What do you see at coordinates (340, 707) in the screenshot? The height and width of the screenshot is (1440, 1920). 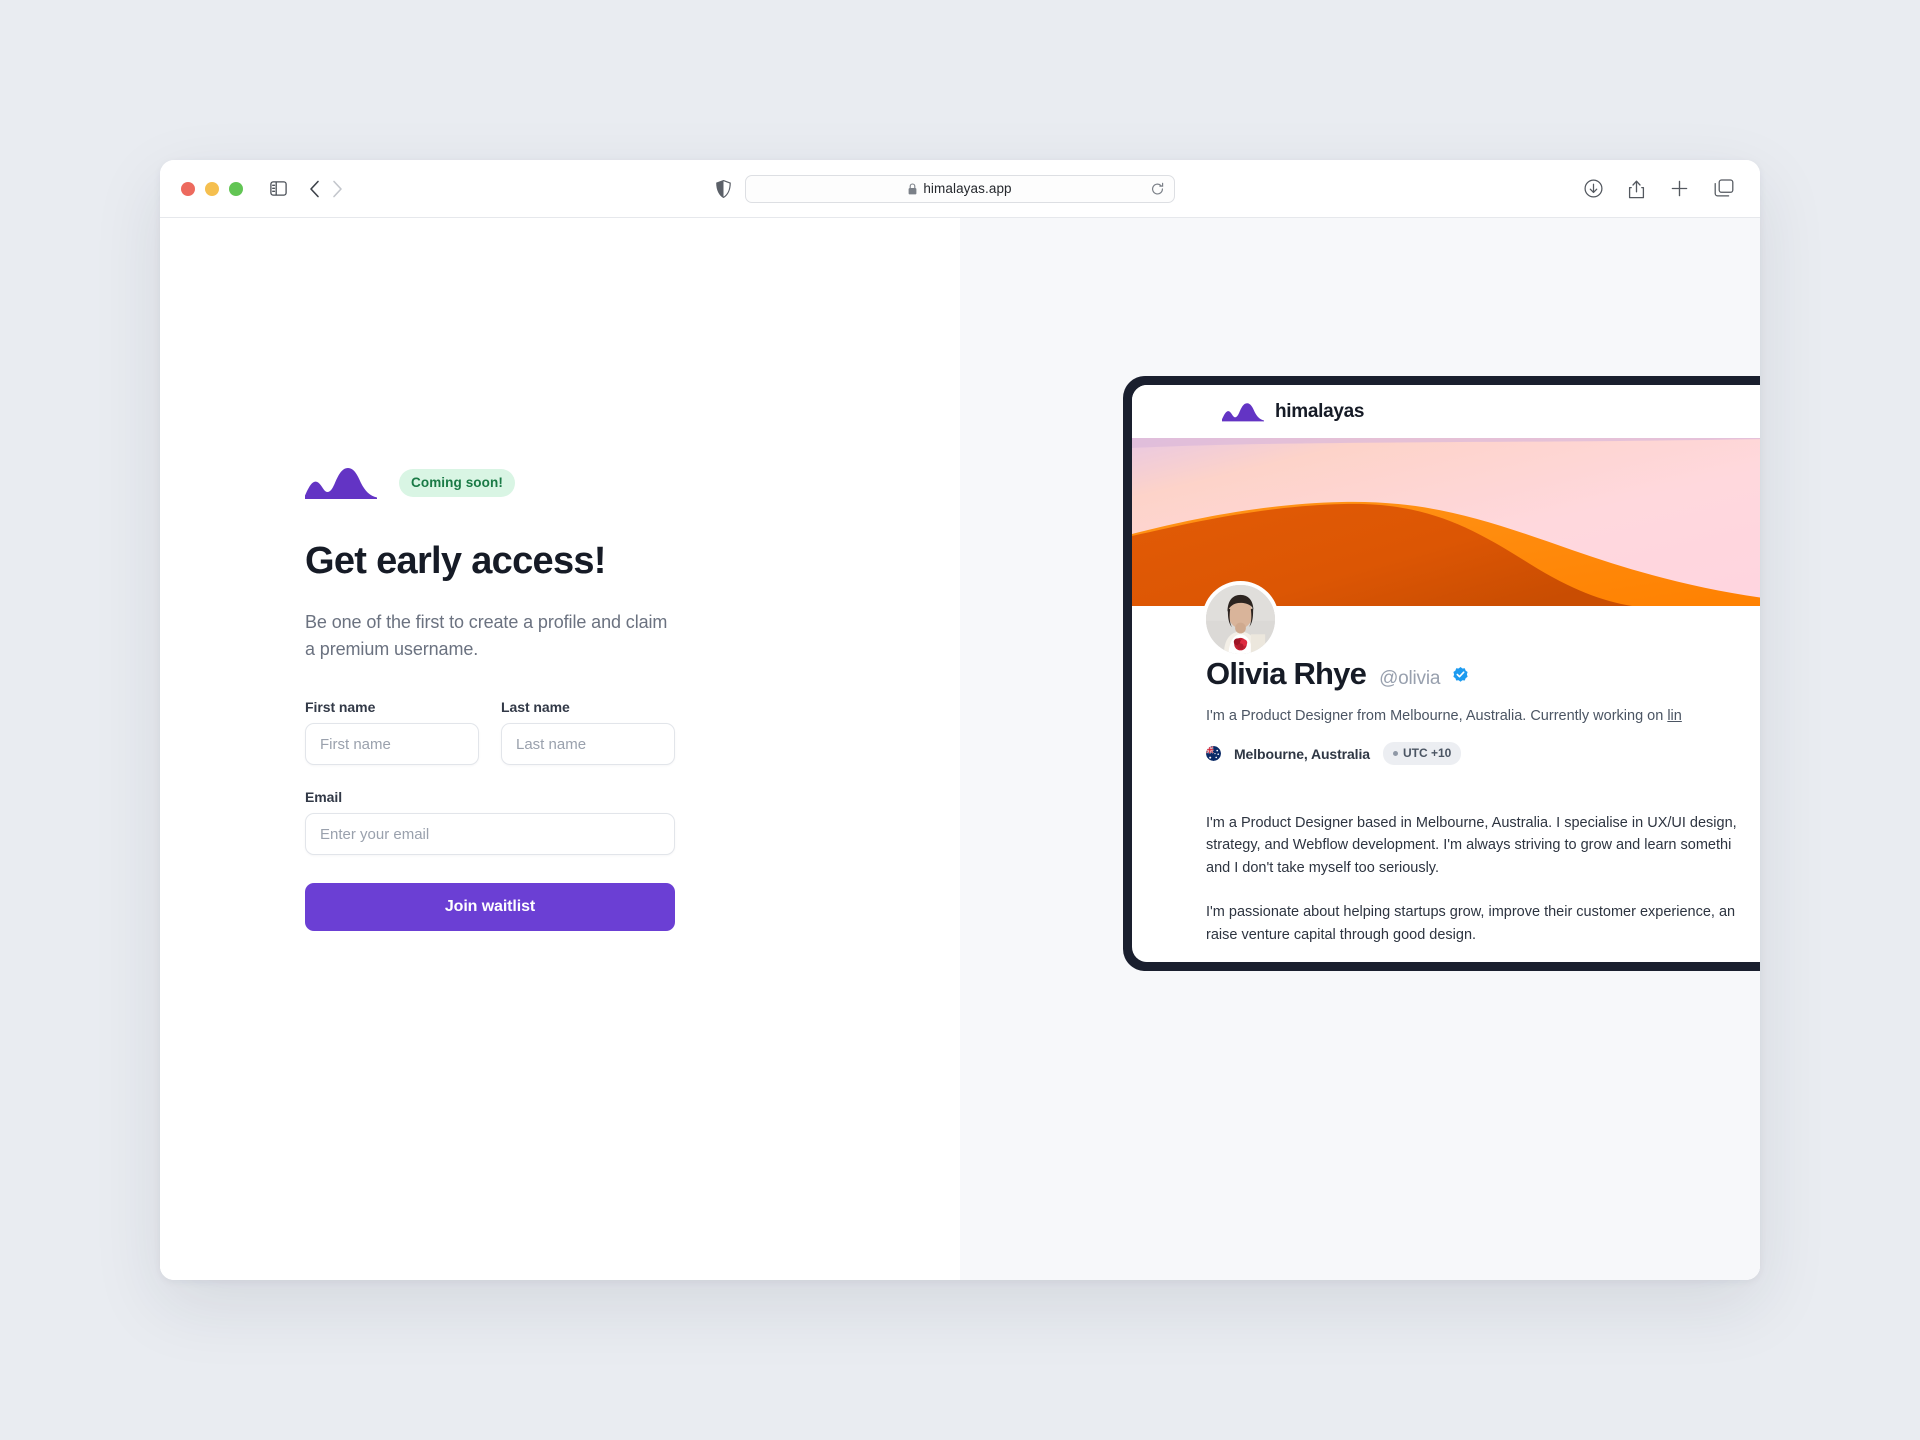 I see `first-name-label: First name` at bounding box center [340, 707].